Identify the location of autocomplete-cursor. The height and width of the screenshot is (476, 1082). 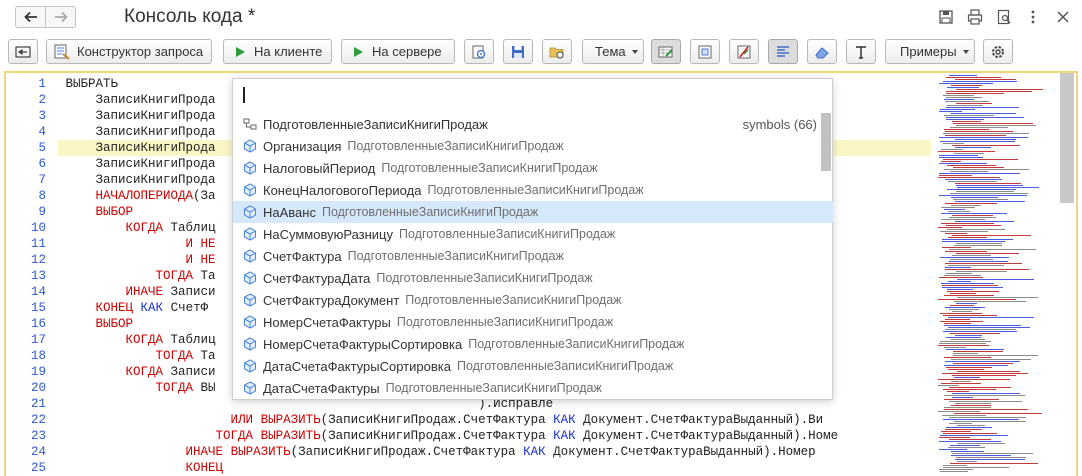
(244, 95).